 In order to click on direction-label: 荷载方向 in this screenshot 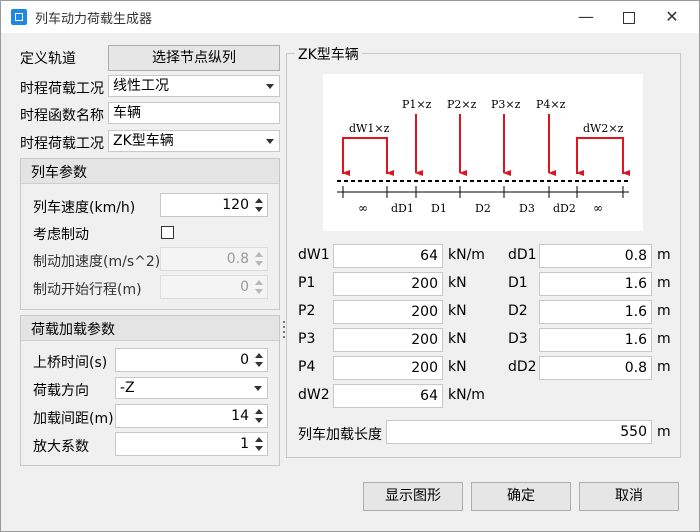, I will do `click(61, 391)`.